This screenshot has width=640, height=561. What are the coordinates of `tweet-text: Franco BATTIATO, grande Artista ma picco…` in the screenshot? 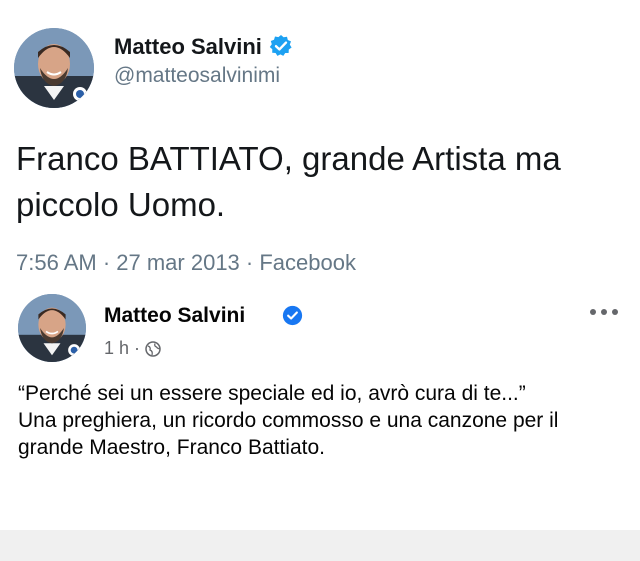 It's located at (288, 181).